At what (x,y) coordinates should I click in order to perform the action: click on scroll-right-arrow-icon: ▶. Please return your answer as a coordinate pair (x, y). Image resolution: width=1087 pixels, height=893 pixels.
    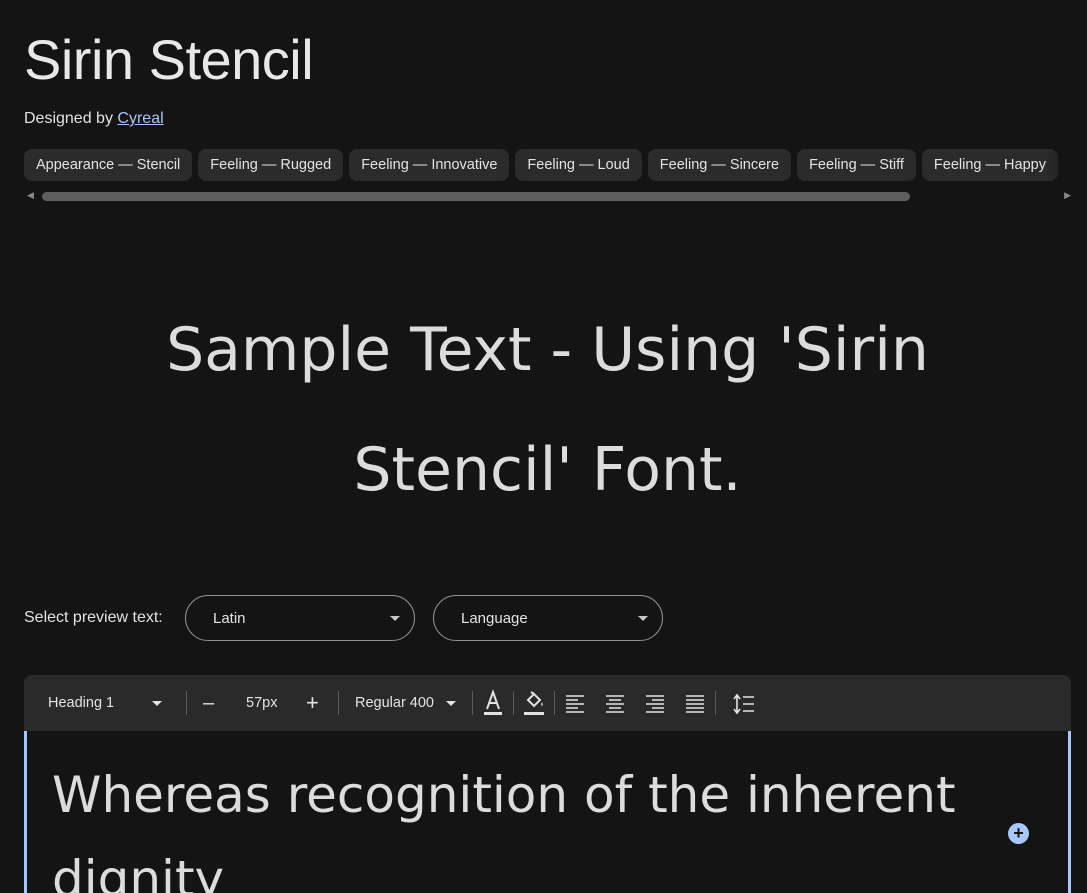
    Looking at the image, I should click on (1067, 195).